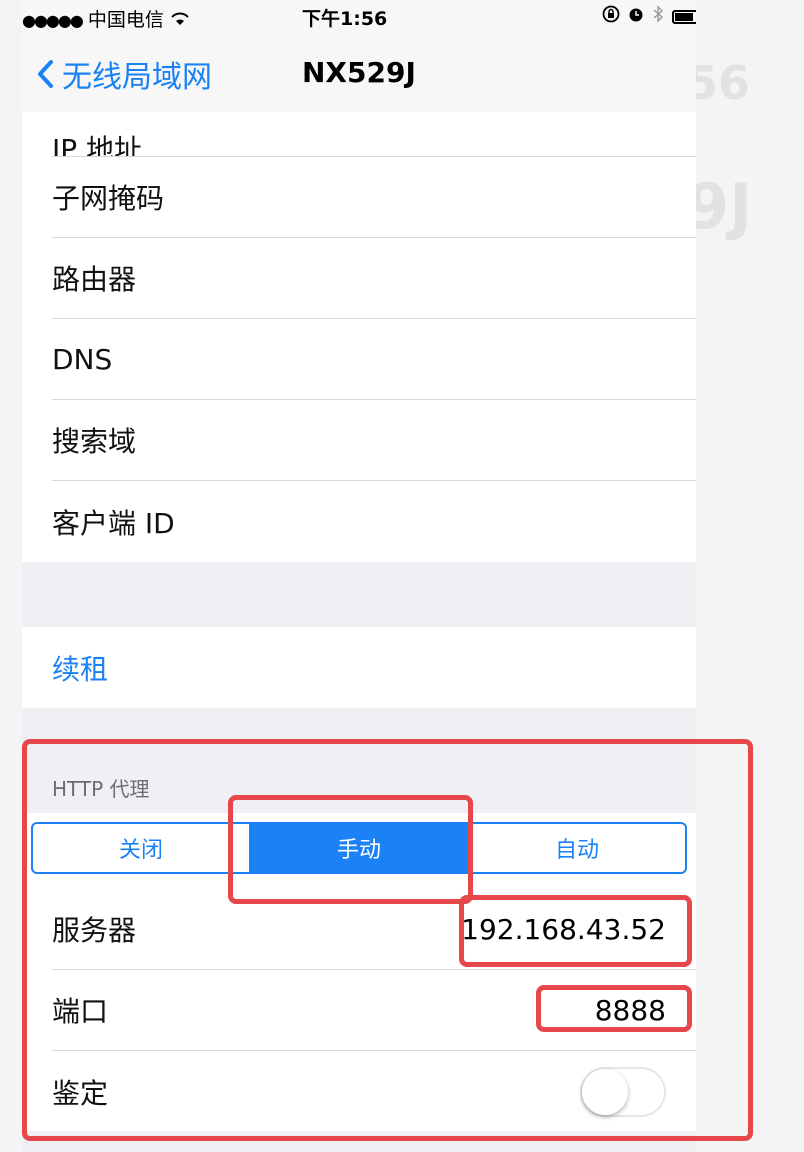 The height and width of the screenshot is (1152, 804). I want to click on proxy-server-row: 服务器 192.168.43.52, so click(374, 929).